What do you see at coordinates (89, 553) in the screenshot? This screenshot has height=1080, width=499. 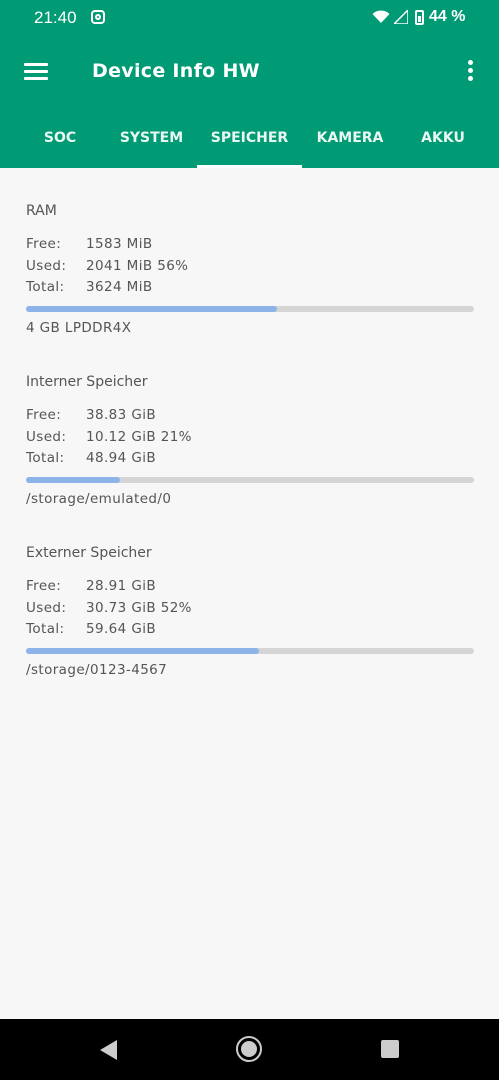 I see `section-title: Externer Speicher` at bounding box center [89, 553].